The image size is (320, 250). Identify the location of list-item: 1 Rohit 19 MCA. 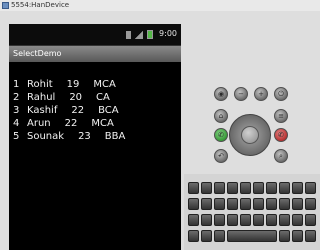
(69, 84).